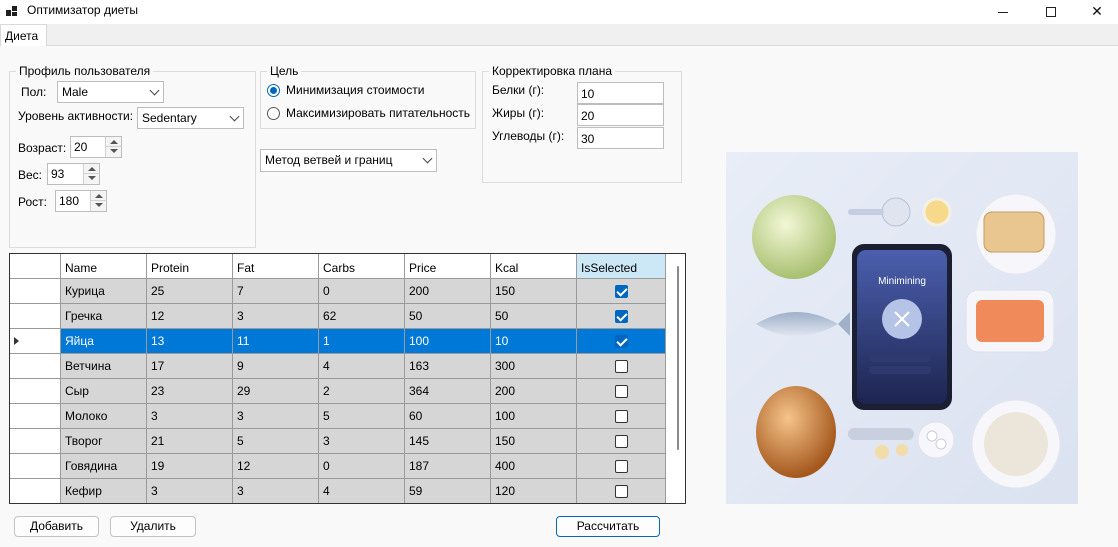 The image size is (1118, 547). What do you see at coordinates (608, 526) in the screenshot?
I see `calculate-button: Рассчитать` at bounding box center [608, 526].